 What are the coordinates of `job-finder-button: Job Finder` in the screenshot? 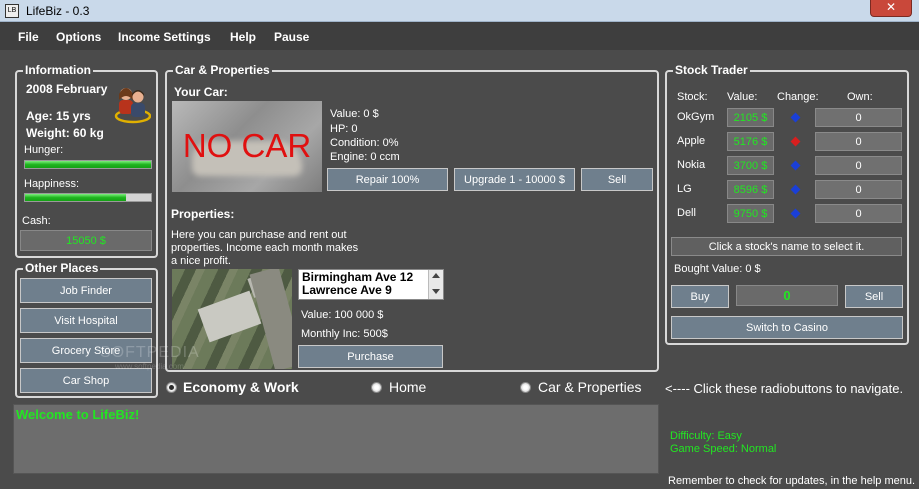 It's located at (86, 290).